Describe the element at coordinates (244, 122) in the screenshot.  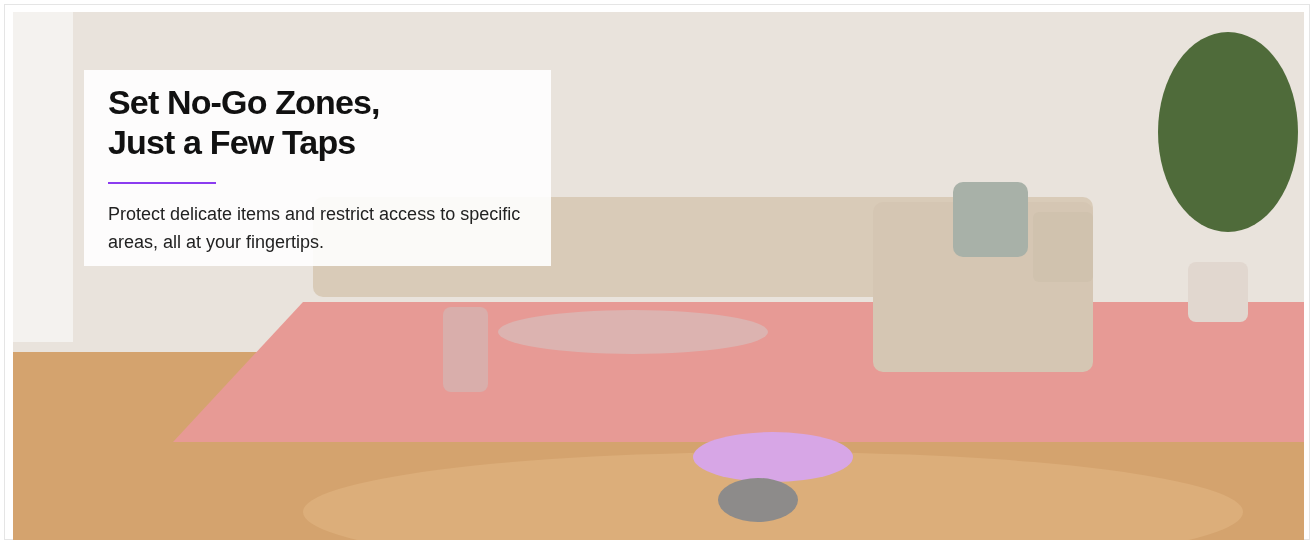
I see `banner-title: Set No-Go Zones, Just a Few Taps` at that location.